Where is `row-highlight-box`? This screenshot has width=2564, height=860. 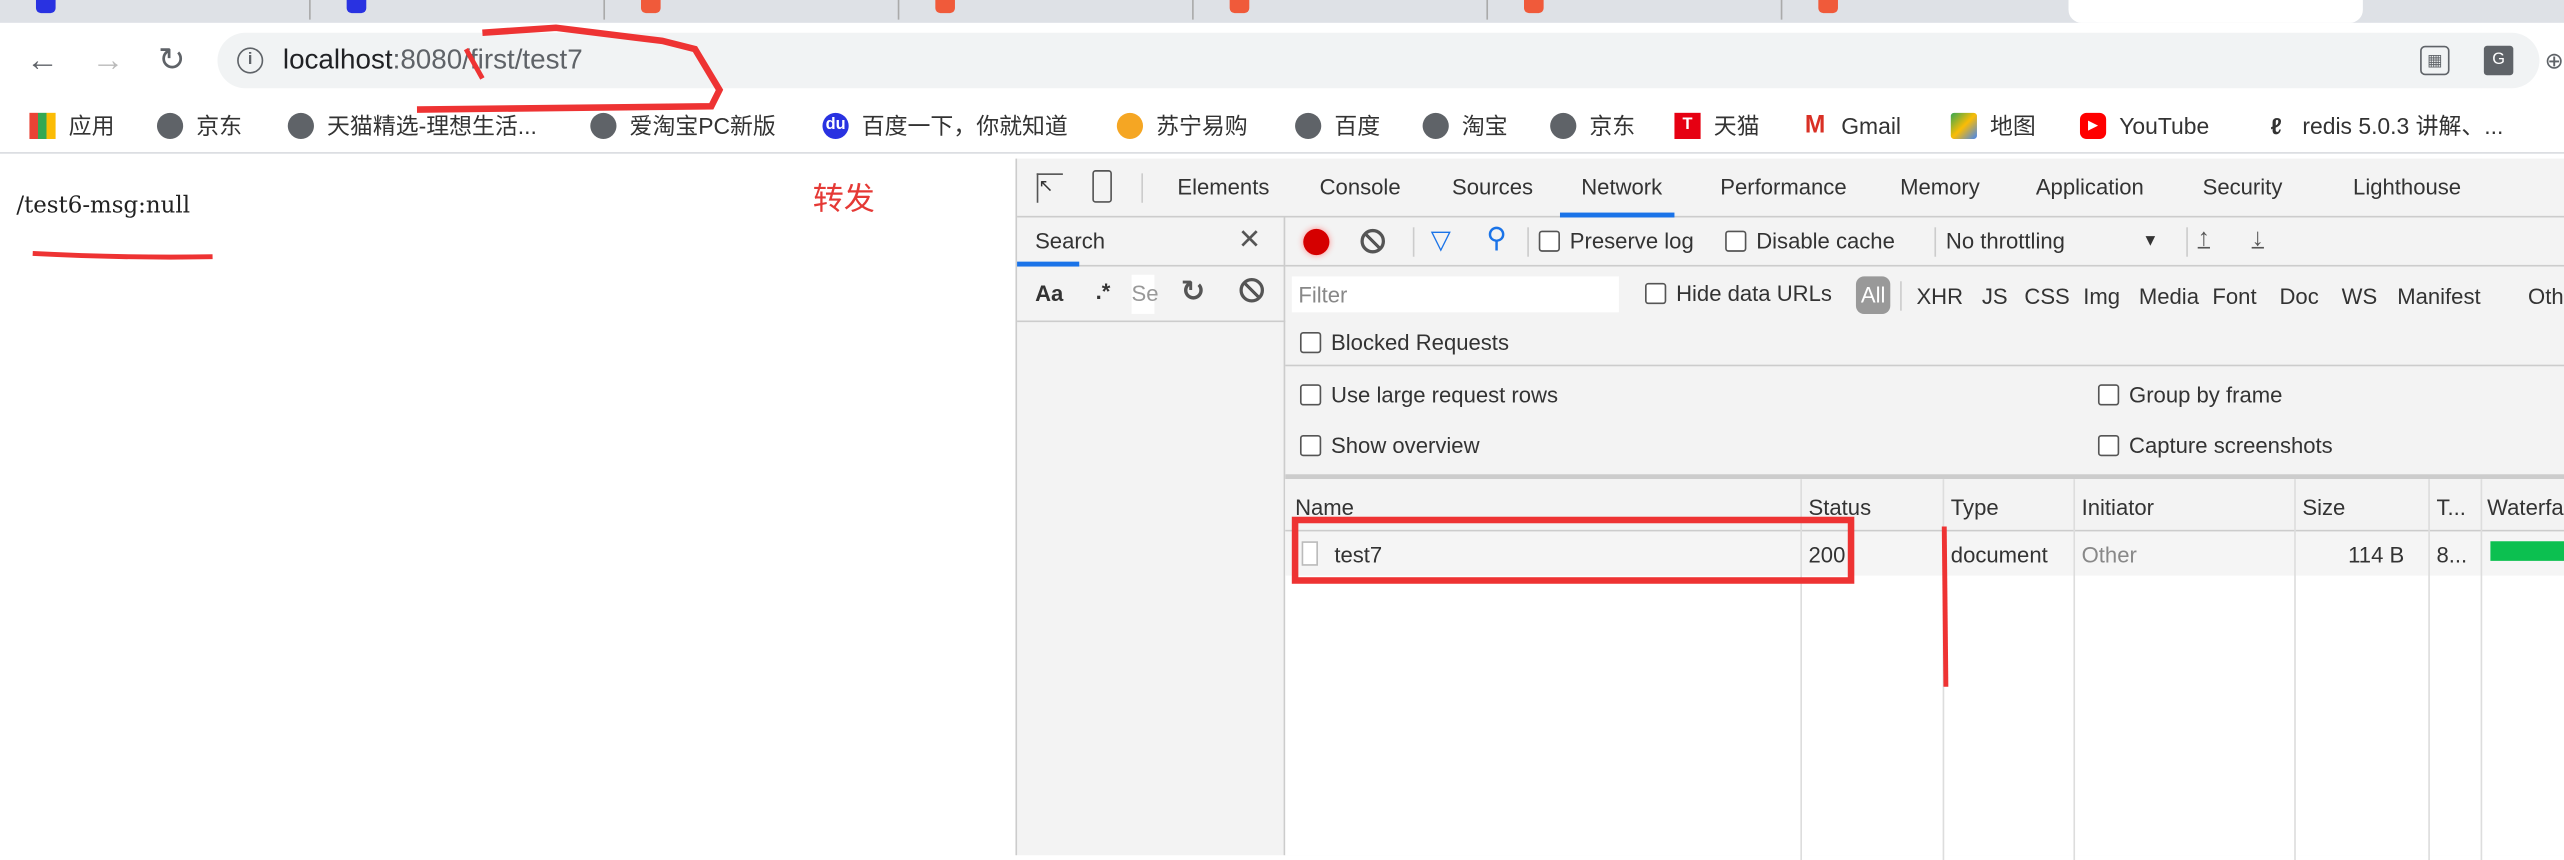
row-highlight-box is located at coordinates (1573, 550).